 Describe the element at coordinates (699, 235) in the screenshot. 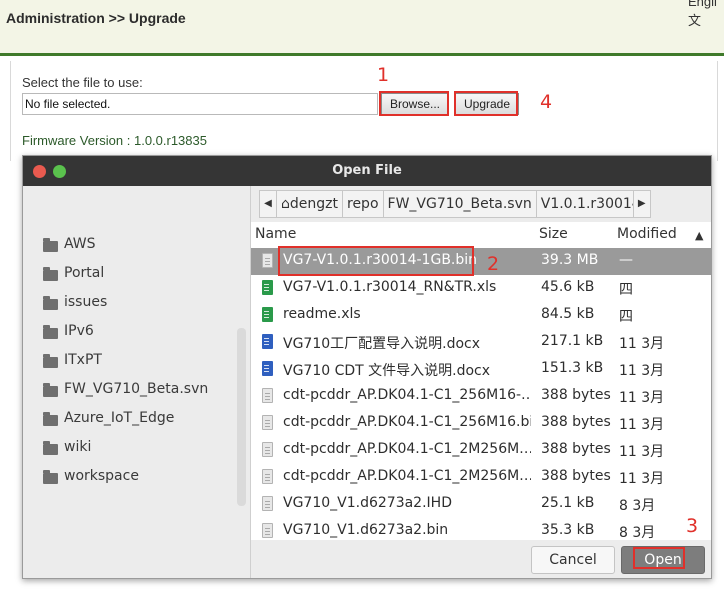

I see `sort-ascending-icon: ▲` at that location.